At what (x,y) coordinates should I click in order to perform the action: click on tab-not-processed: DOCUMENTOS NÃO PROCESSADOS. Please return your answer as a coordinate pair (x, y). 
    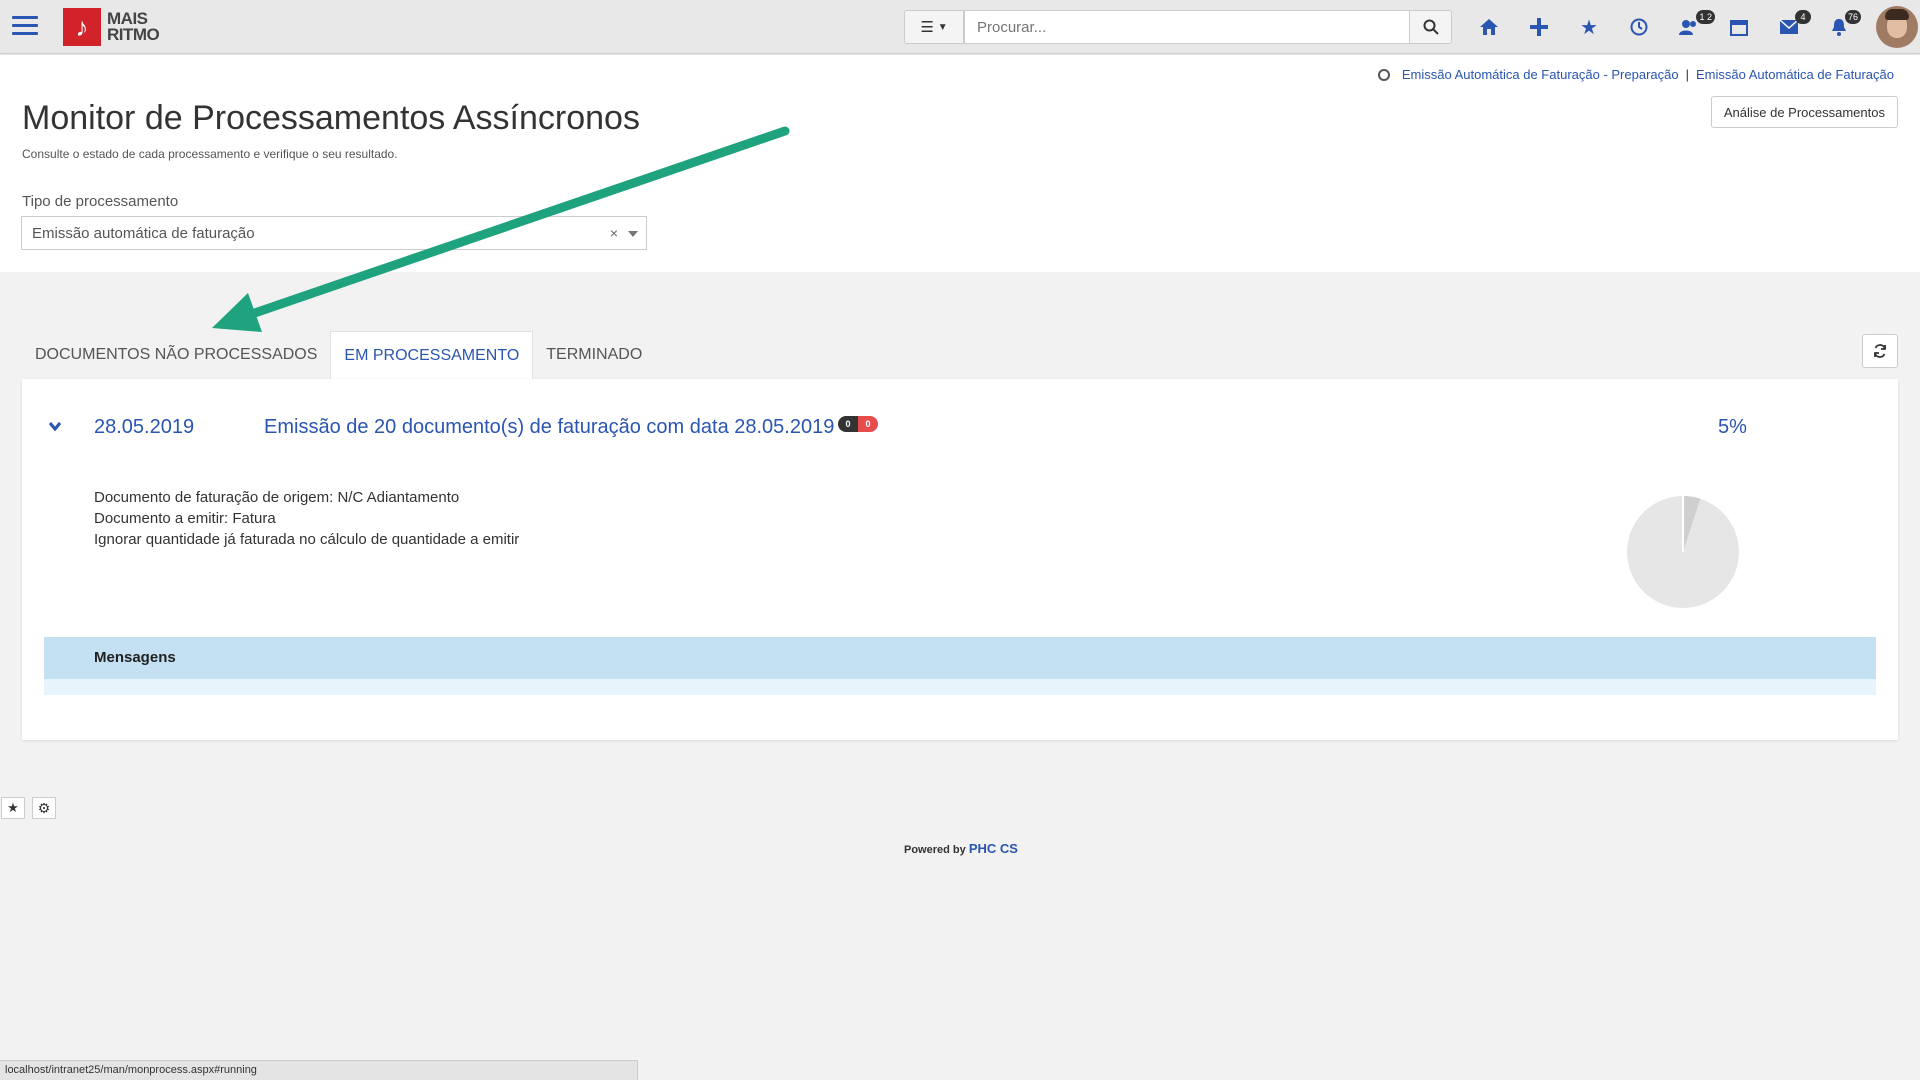
    Looking at the image, I should click on (176, 355).